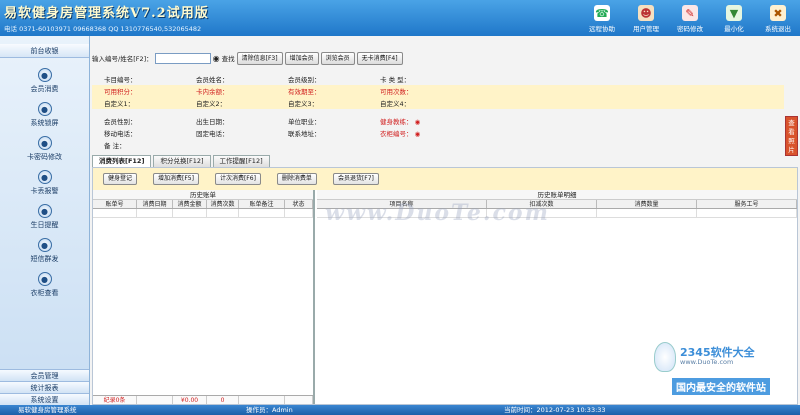 This screenshot has height=415, width=800. What do you see at coordinates (299, 204) in the screenshot?
I see `column-header: 状态` at bounding box center [299, 204].